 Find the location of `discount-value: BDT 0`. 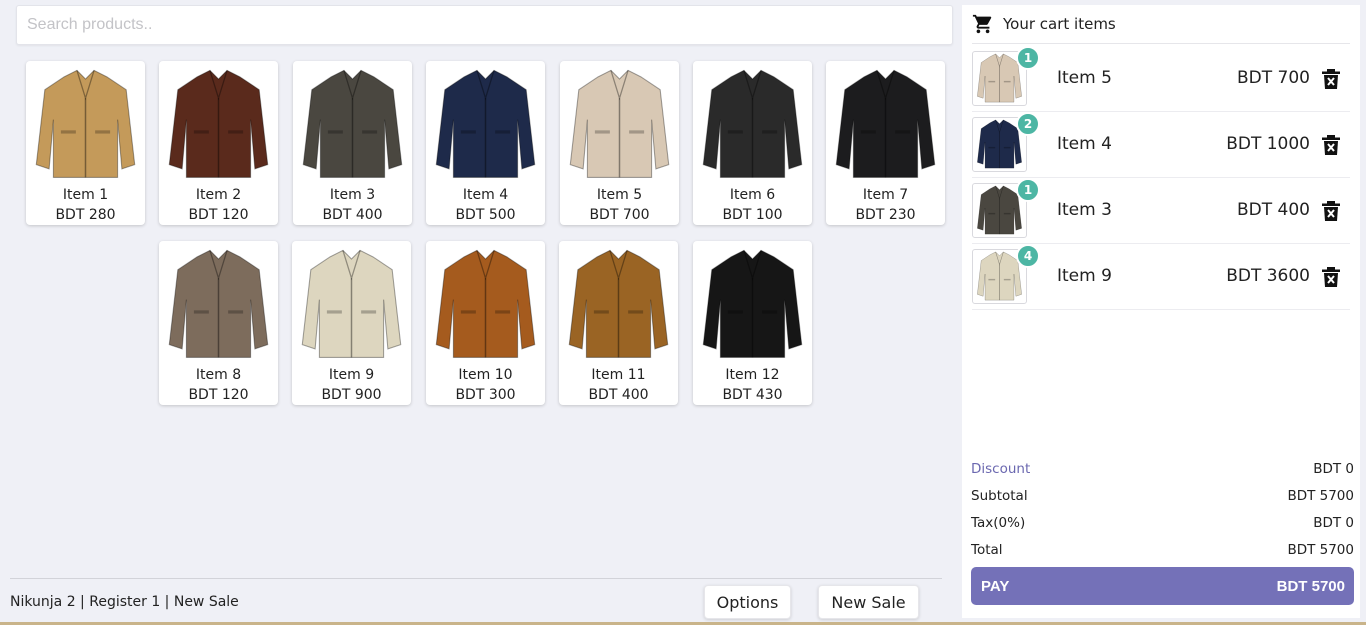

discount-value: BDT 0 is located at coordinates (1333, 469).